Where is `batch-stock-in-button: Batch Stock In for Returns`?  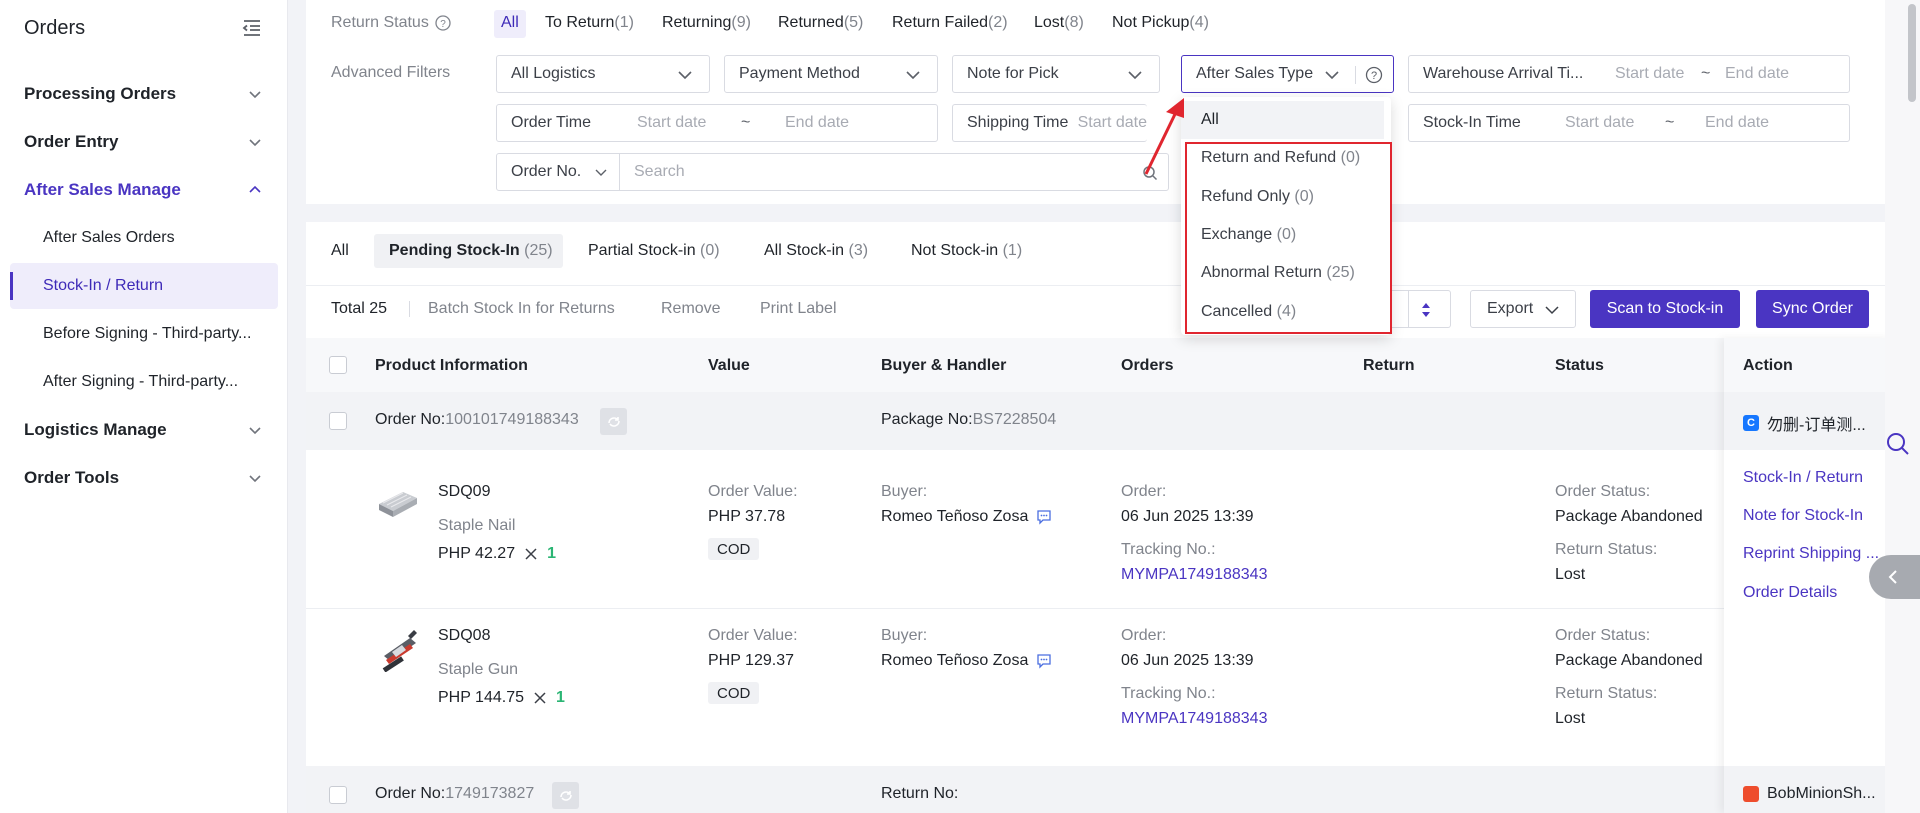 batch-stock-in-button: Batch Stock In for Returns is located at coordinates (521, 309).